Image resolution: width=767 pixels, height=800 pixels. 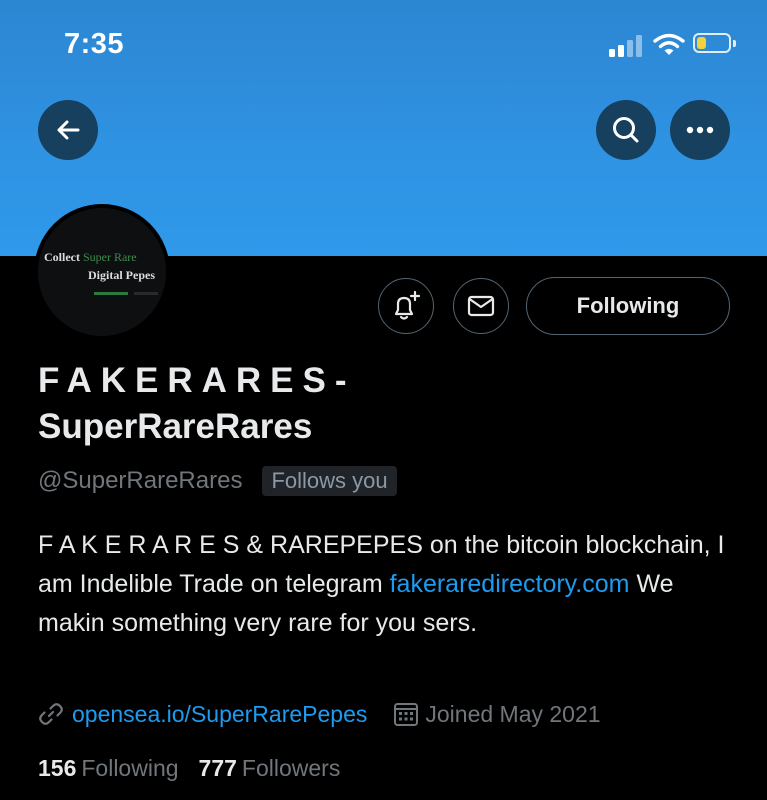 I want to click on link-icon, so click(x=51, y=714).